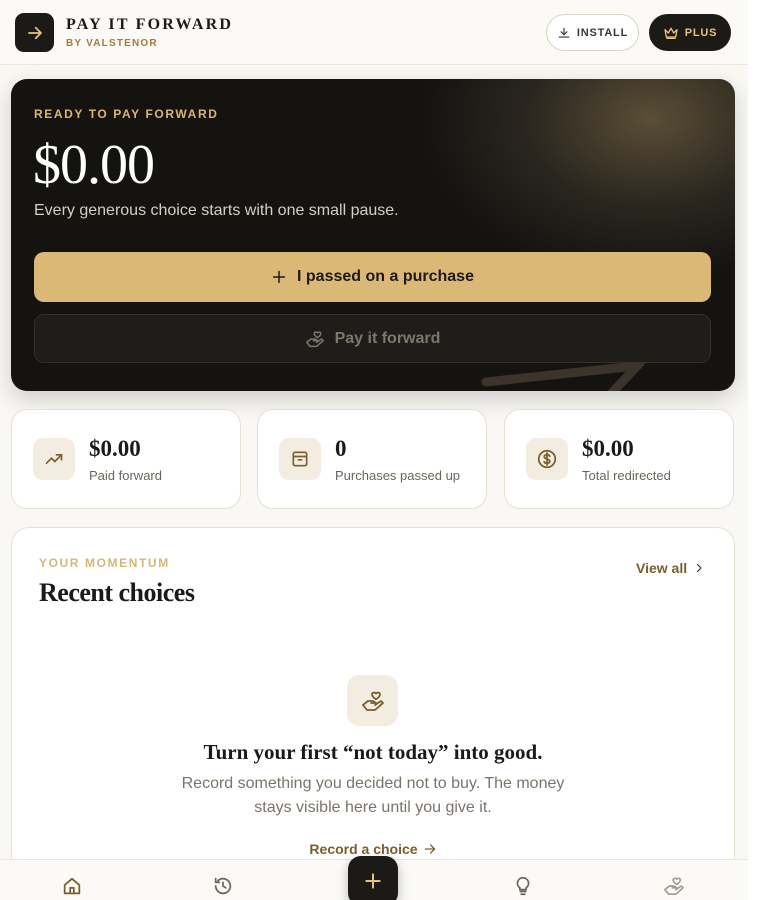 This screenshot has width=760, height=900. Describe the element at coordinates (385, 276) in the screenshot. I see `passed-on-purchase-label: I passed on a purchase` at that location.